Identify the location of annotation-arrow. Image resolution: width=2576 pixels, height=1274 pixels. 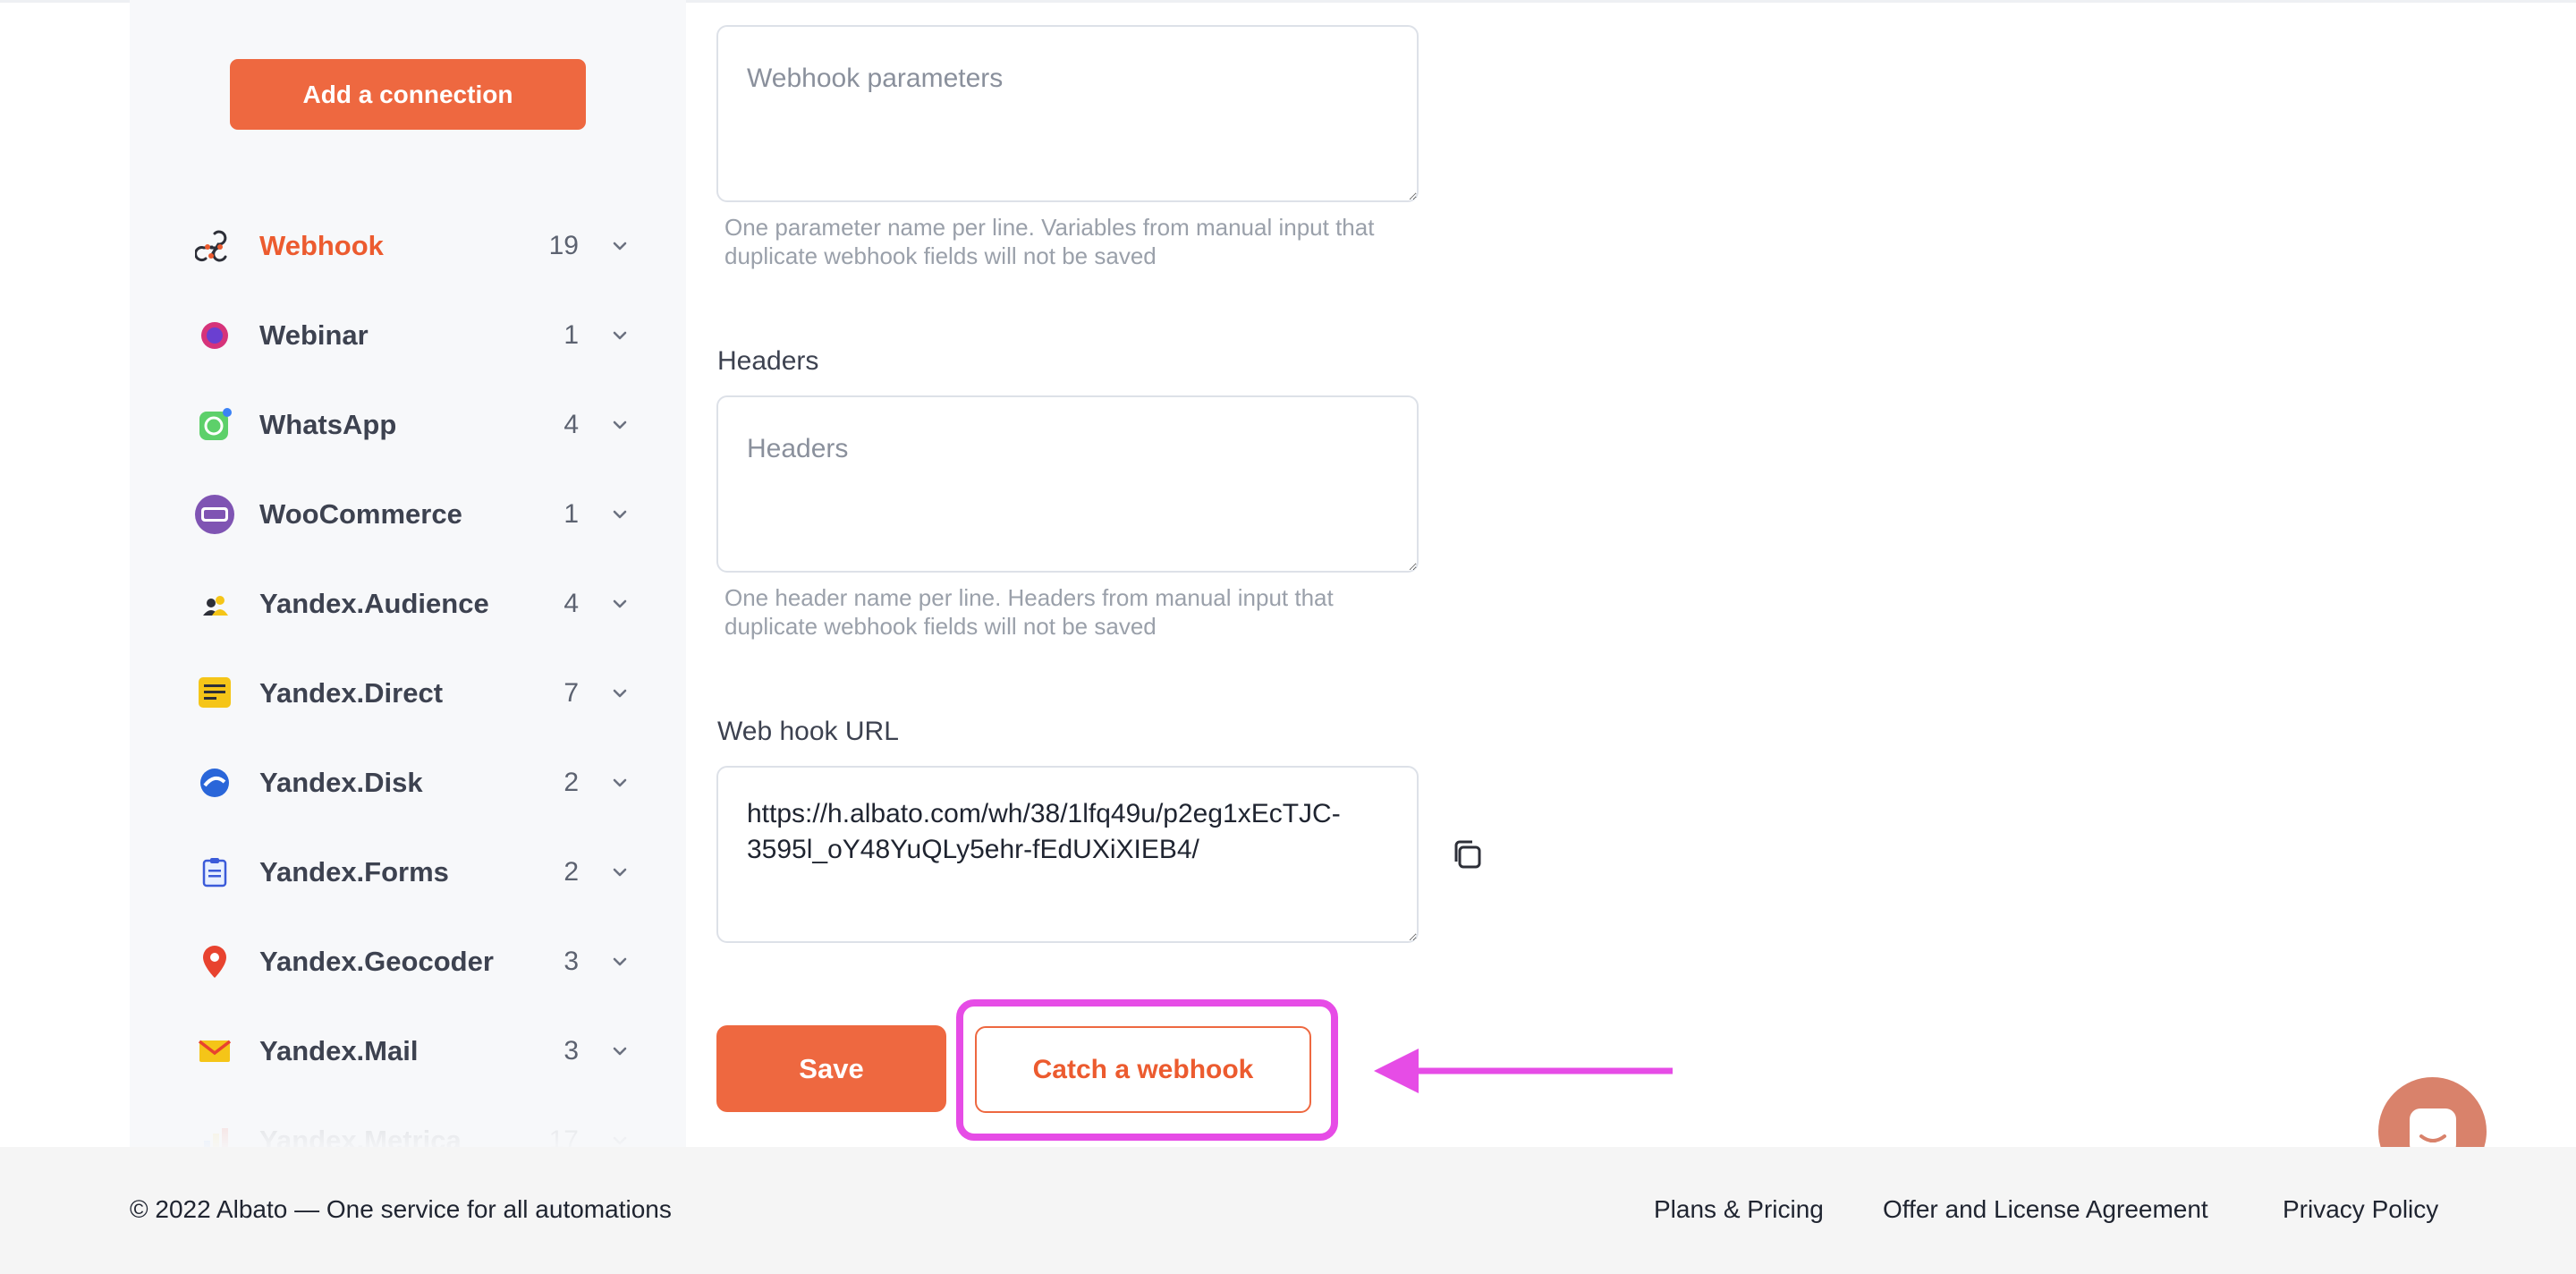
(1523, 1071).